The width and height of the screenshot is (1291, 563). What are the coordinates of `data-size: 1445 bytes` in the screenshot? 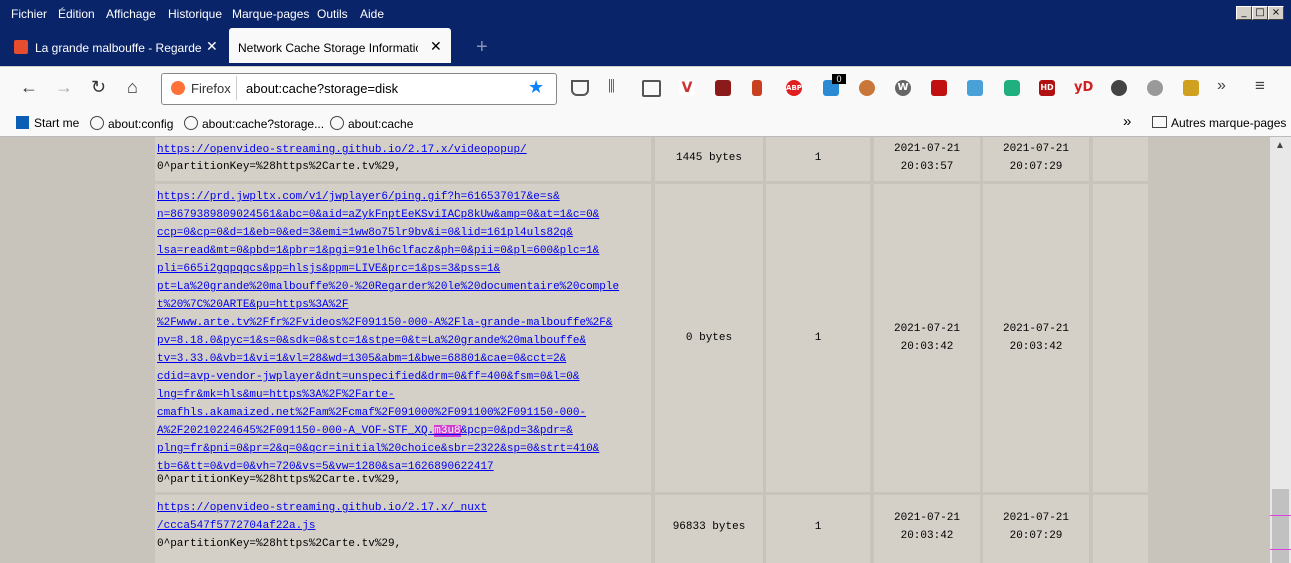 It's located at (708, 158).